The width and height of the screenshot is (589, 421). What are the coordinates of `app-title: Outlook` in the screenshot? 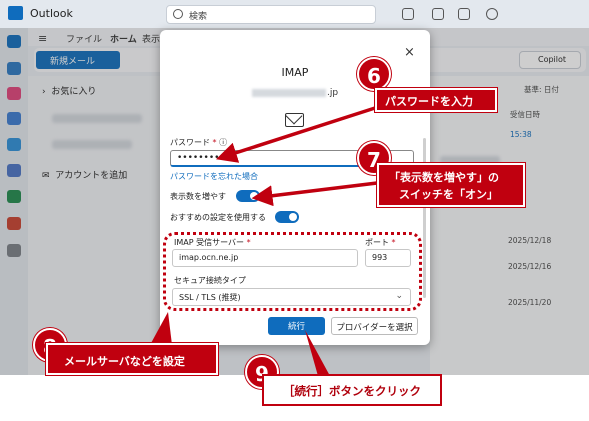 It's located at (51, 13).